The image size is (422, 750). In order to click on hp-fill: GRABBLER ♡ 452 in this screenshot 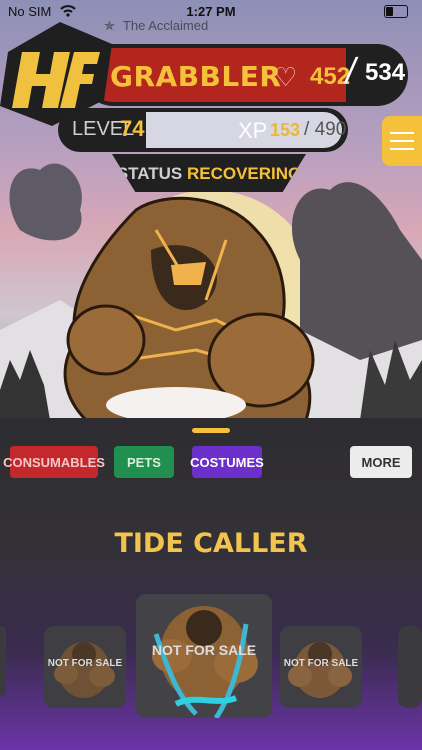, I will do `click(218, 75)`.